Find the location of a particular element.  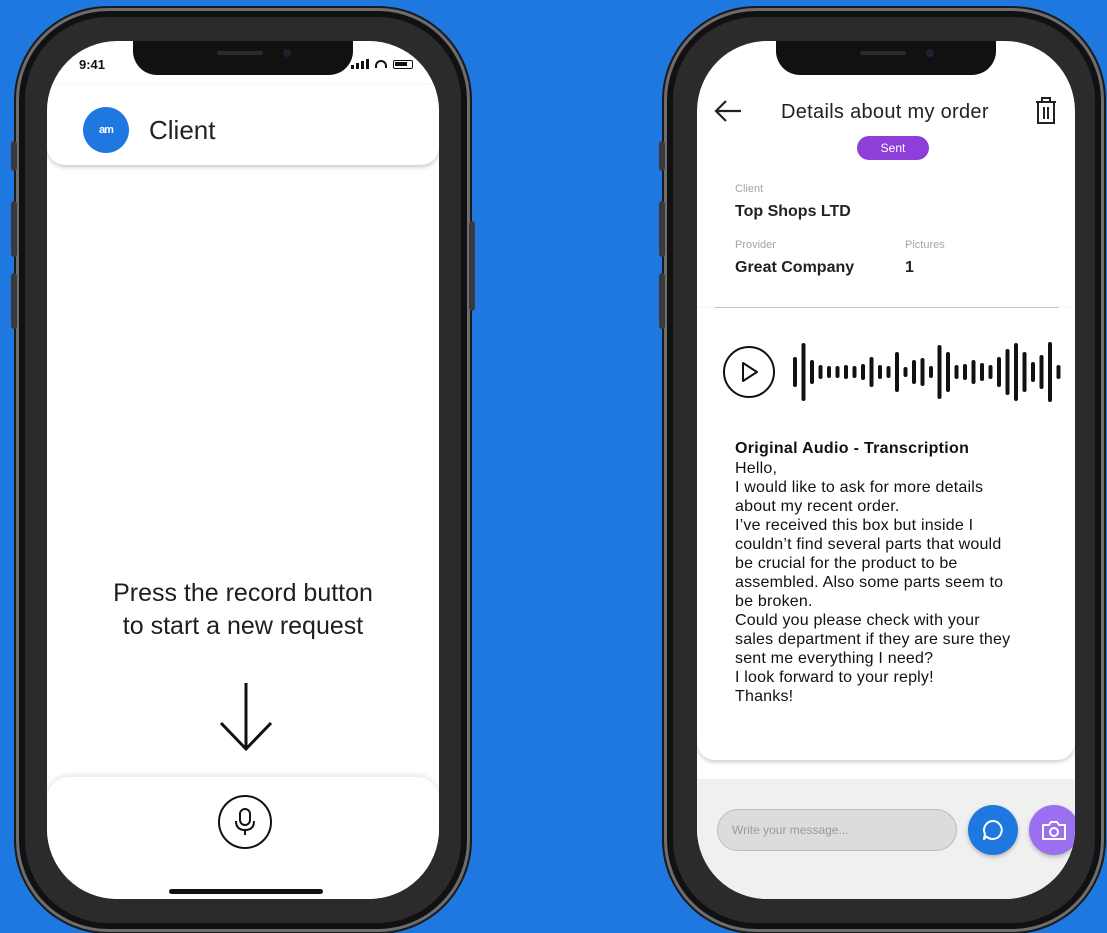

audio-waveform is located at coordinates (930, 372).